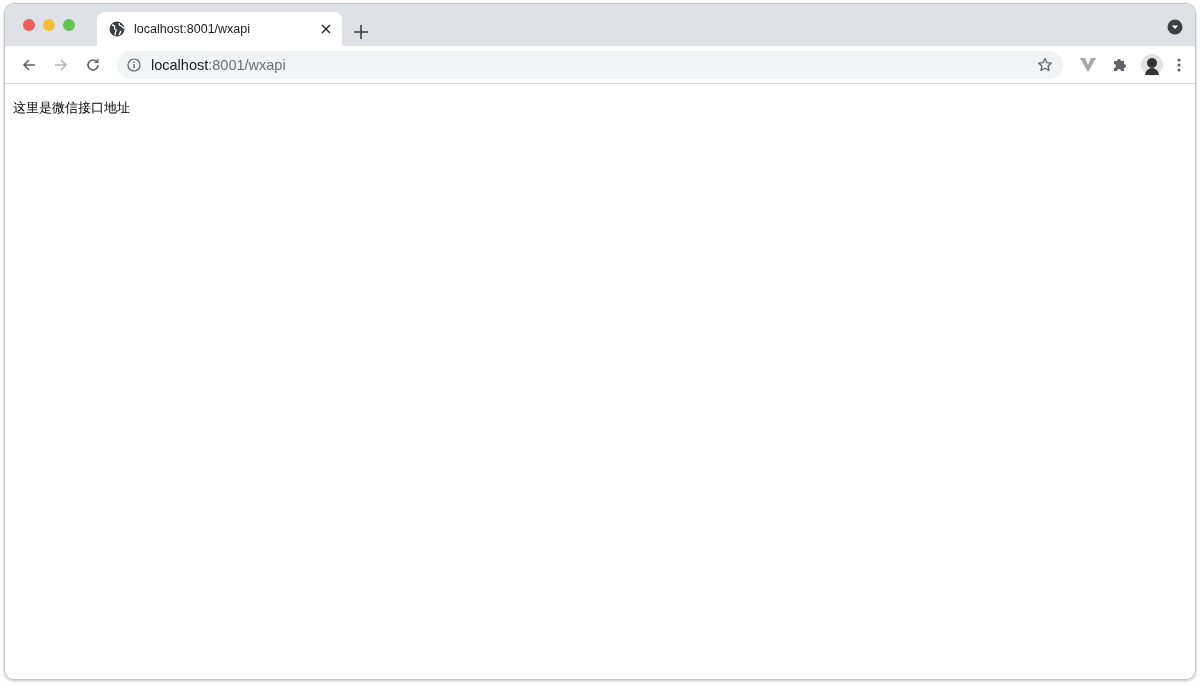 This screenshot has height=685, width=1200. Describe the element at coordinates (326, 29) in the screenshot. I see `close-tab-icon` at that location.